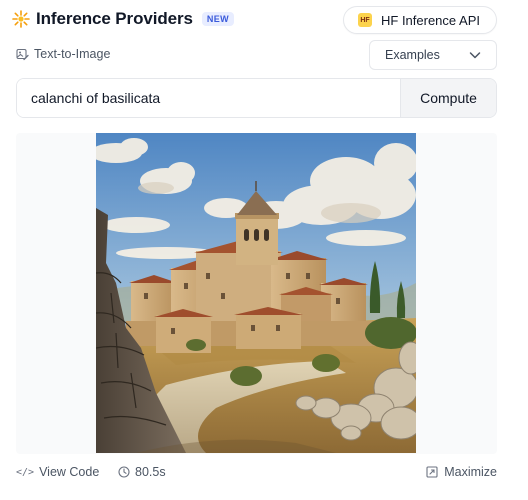 This screenshot has height=500, width=528. Describe the element at coordinates (150, 472) in the screenshot. I see `timing-value: 80.5s` at that location.